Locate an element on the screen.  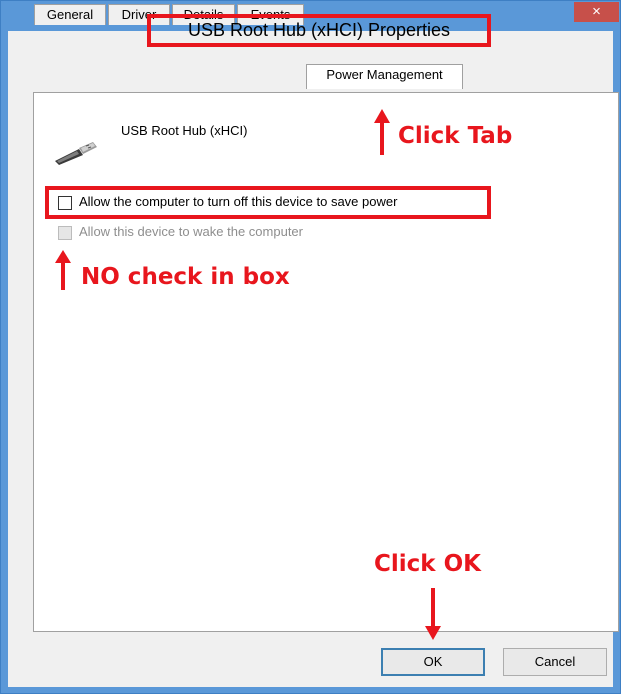
click-ok-annotation: Click OK is located at coordinates (427, 564).